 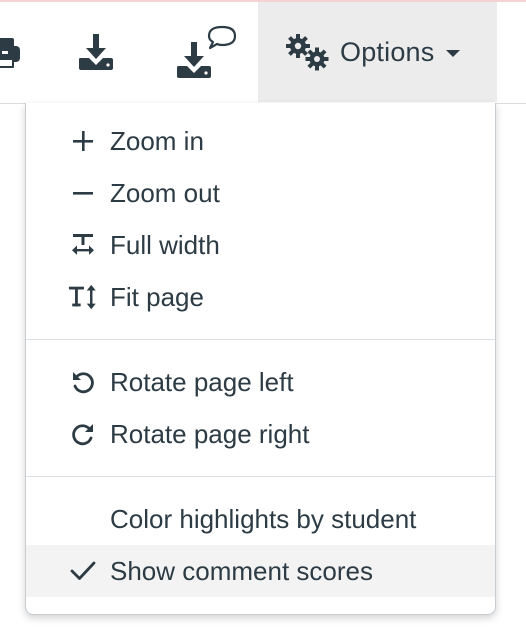 What do you see at coordinates (83, 571) in the screenshot?
I see `checkmark-icon` at bounding box center [83, 571].